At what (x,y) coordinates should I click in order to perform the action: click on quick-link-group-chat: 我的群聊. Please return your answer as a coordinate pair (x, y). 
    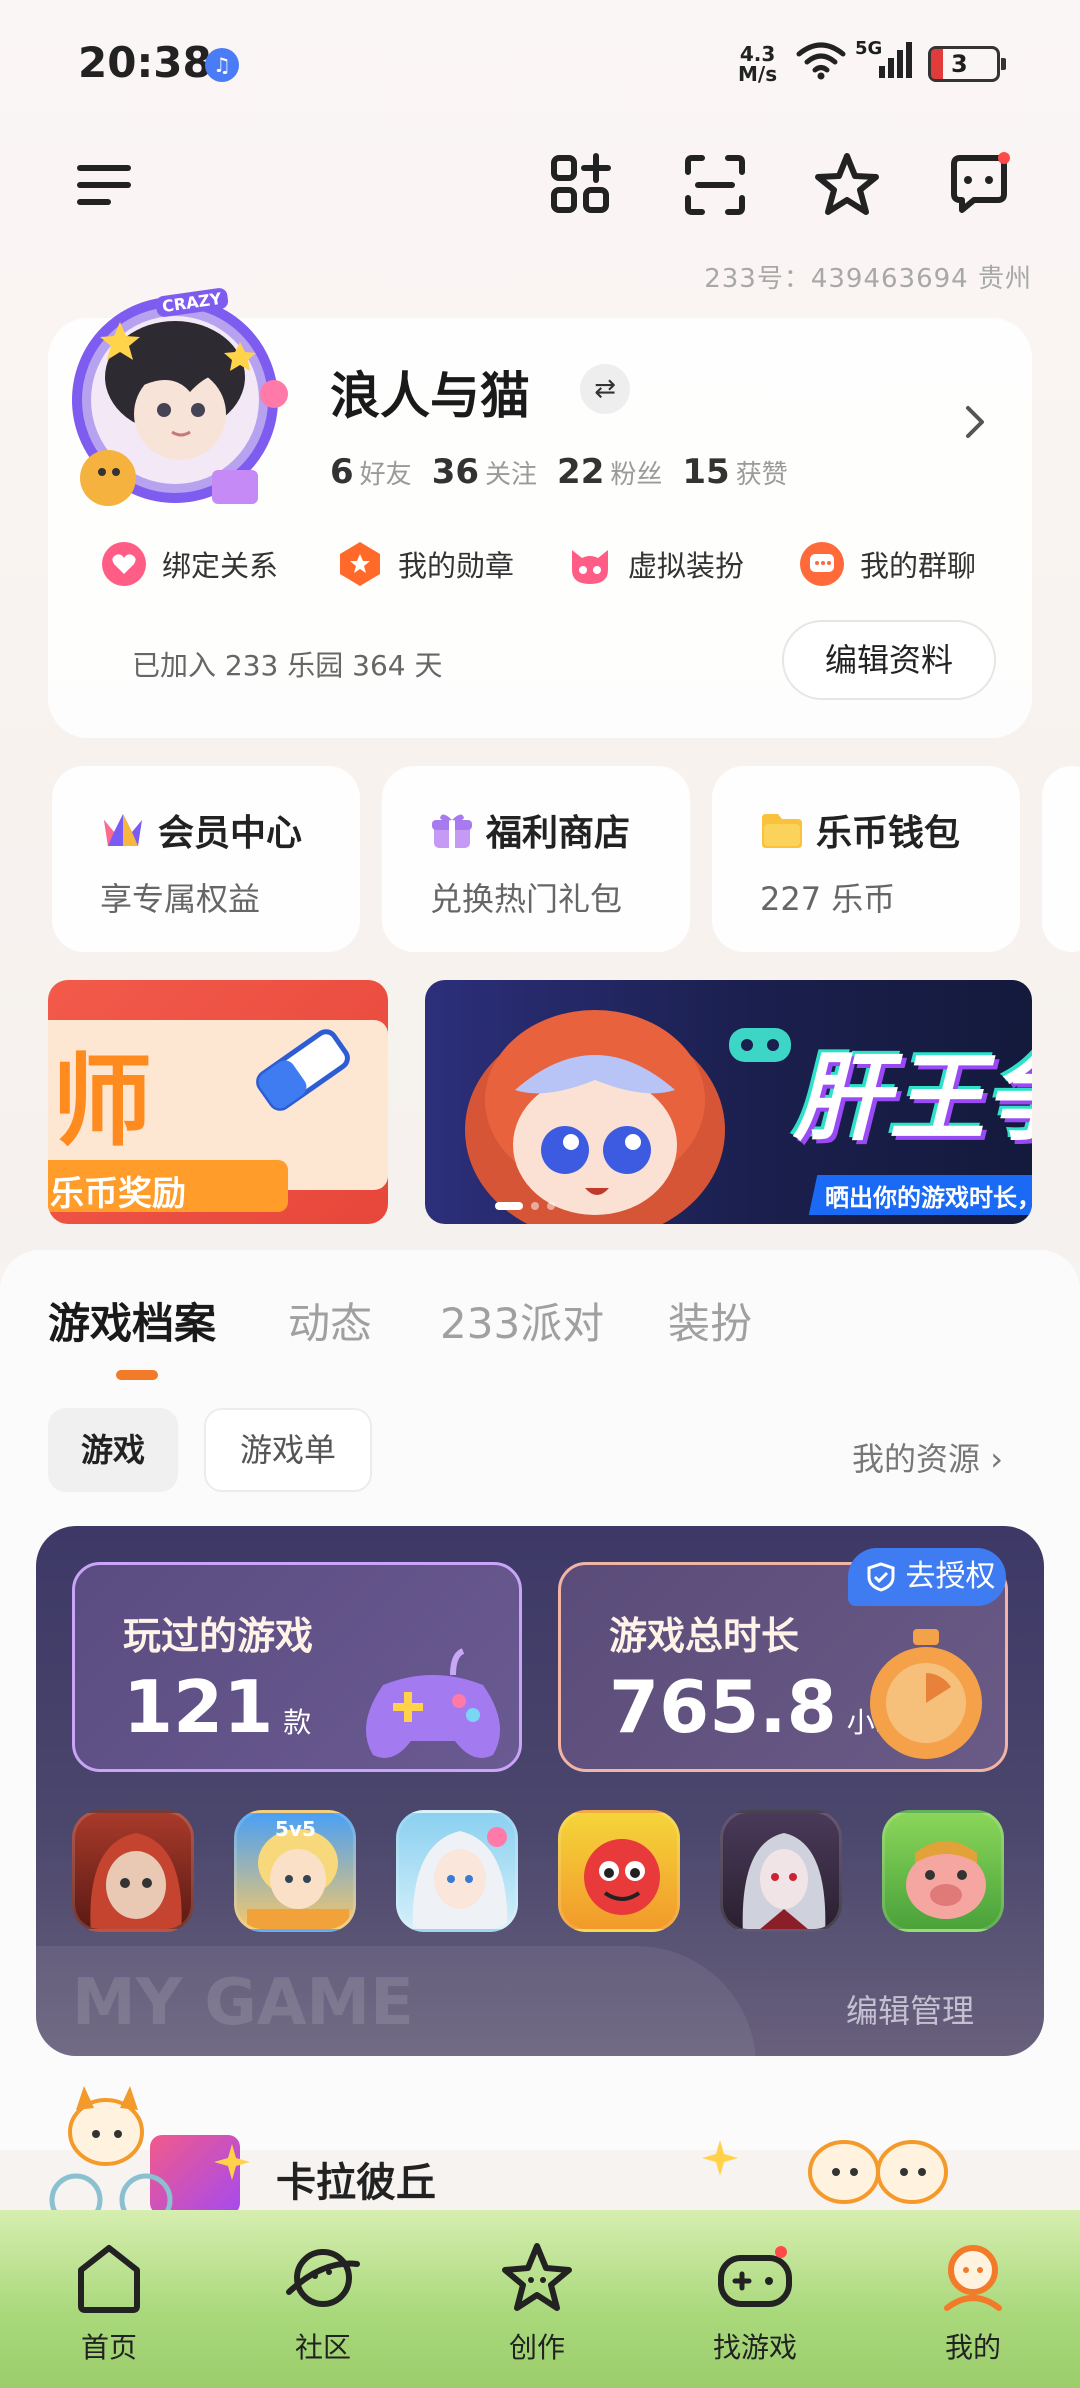
    Looking at the image, I should click on (887, 564).